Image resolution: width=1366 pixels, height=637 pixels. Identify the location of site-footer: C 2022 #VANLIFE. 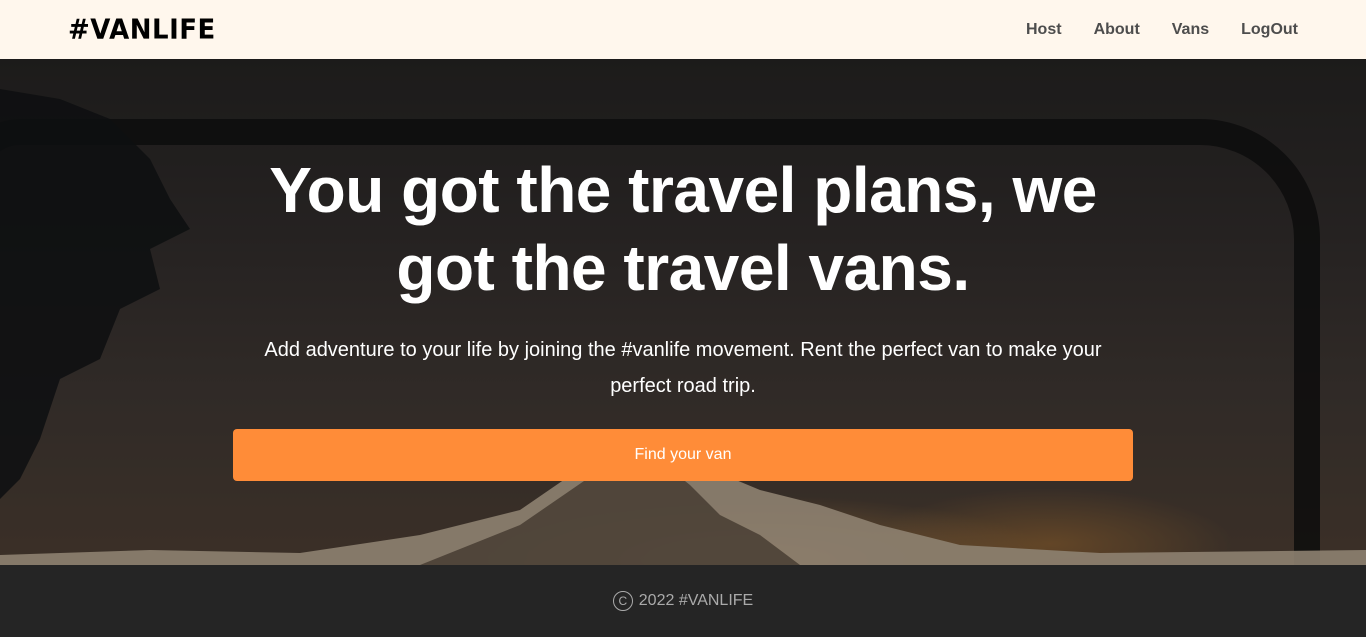
(683, 601).